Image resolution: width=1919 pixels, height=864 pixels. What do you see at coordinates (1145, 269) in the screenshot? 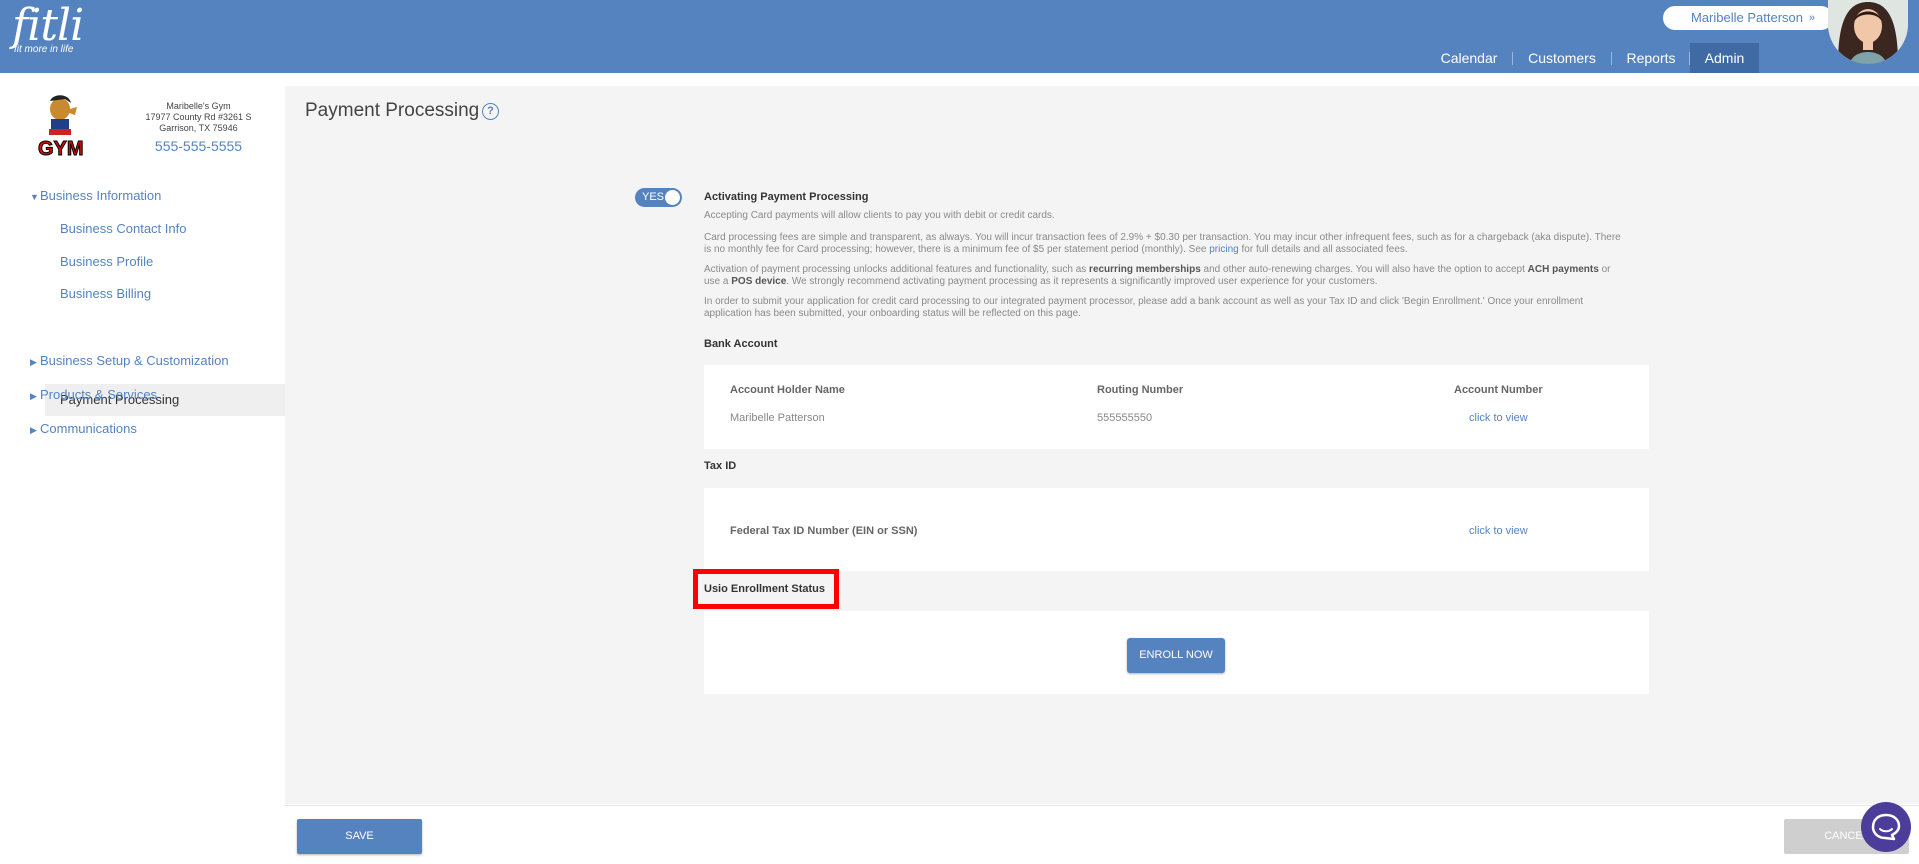
I see `recurring-memberships-text: recurring memberships` at bounding box center [1145, 269].